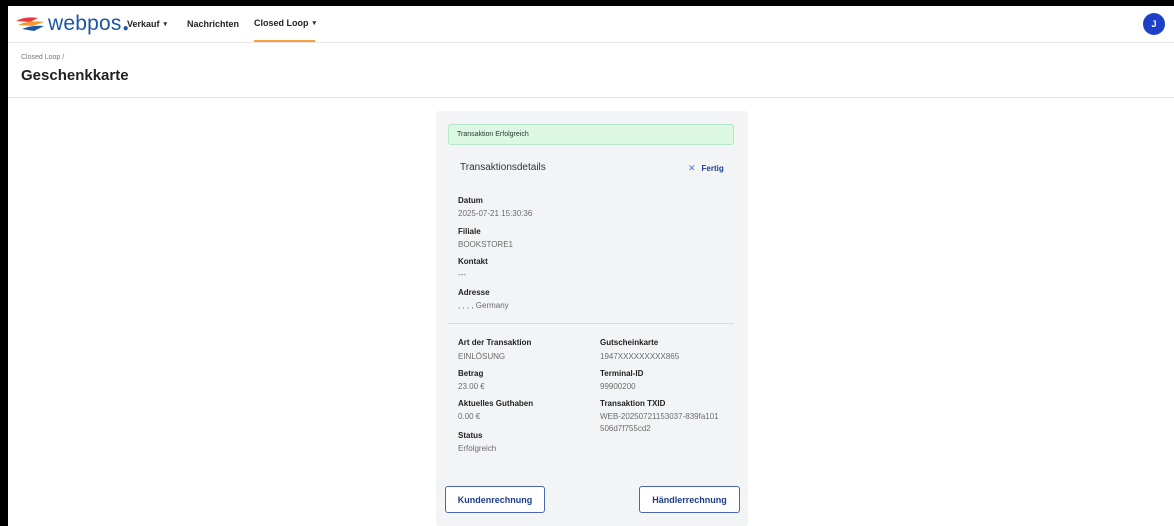 This screenshot has height=526, width=1174. I want to click on guthaben-value: 0.00 €, so click(469, 416).